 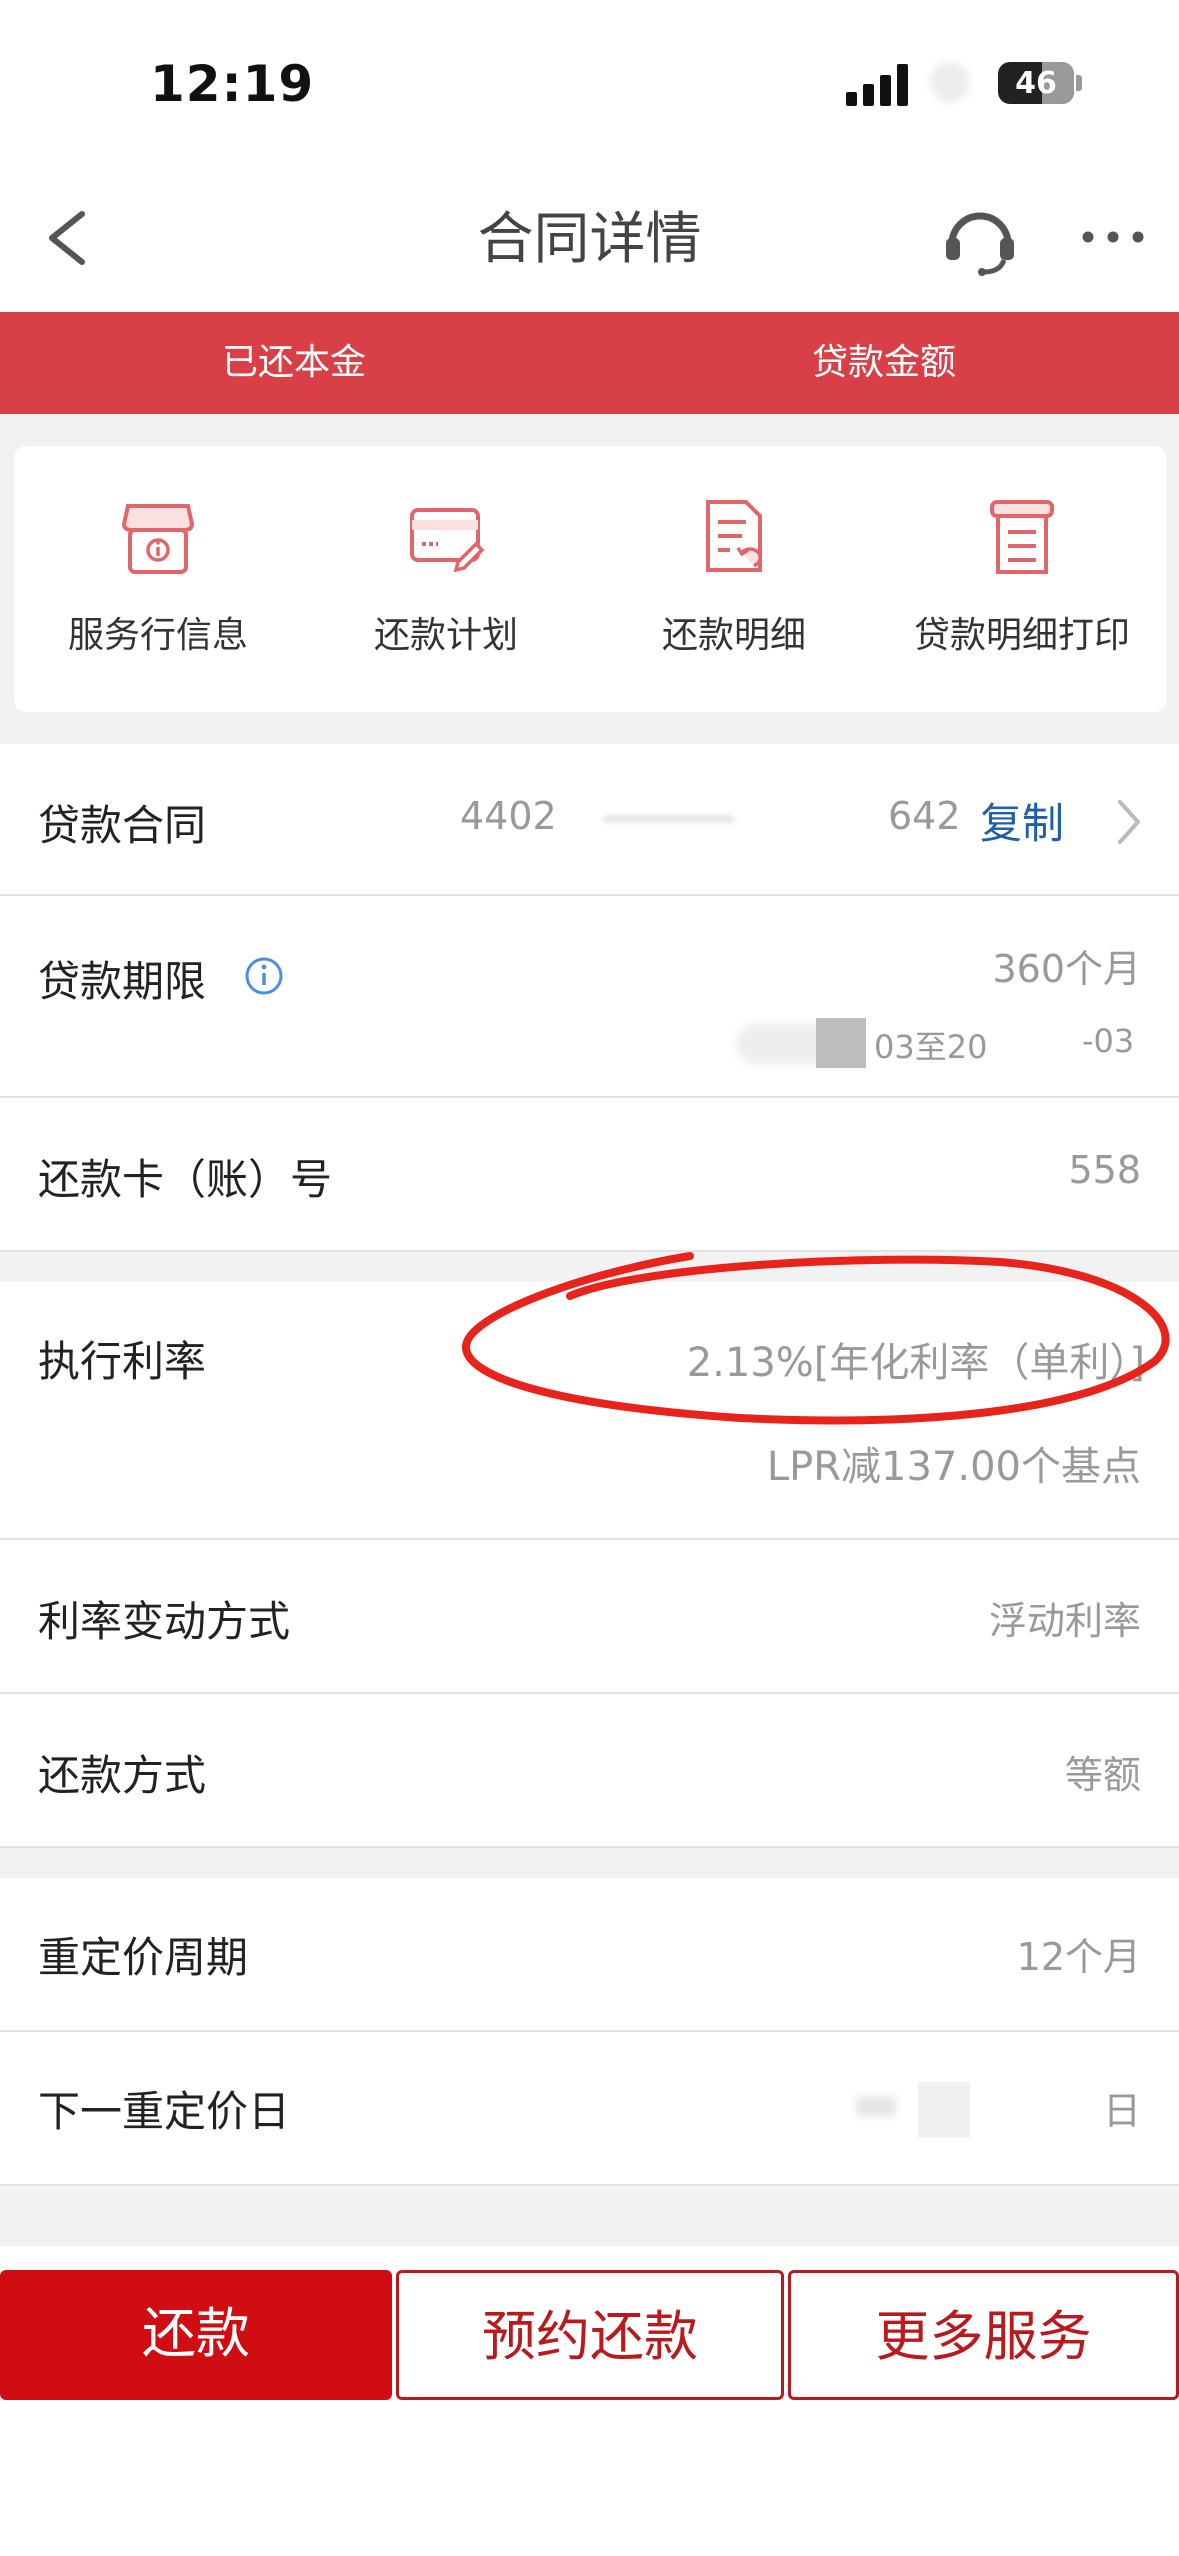 What do you see at coordinates (1021, 635) in the screenshot?
I see `service-label: 贷款明细打印` at bounding box center [1021, 635].